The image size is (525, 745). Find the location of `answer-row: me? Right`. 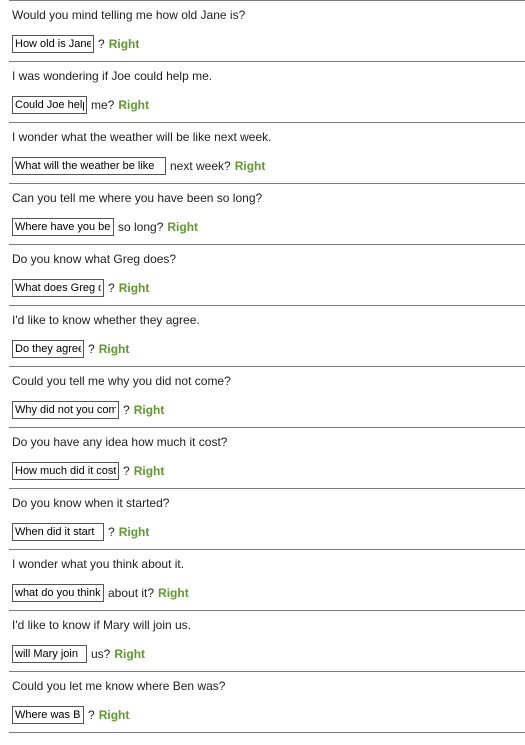

answer-row: me? Right is located at coordinates (80, 105).